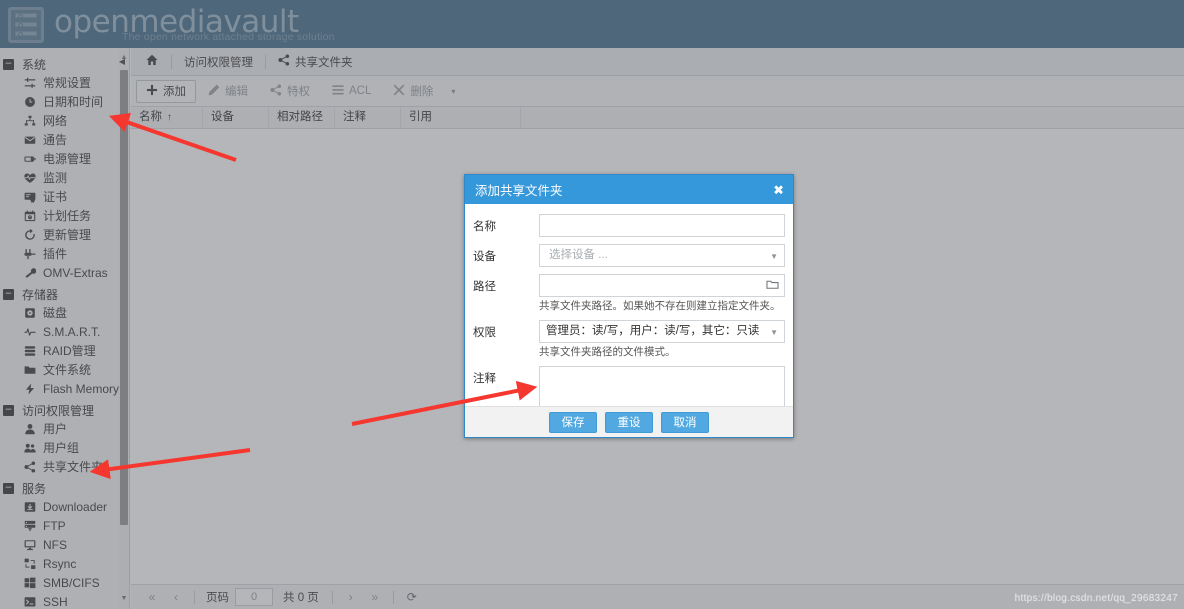  Describe the element at coordinates (484, 227) in the screenshot. I see `field-label: 名称` at that location.